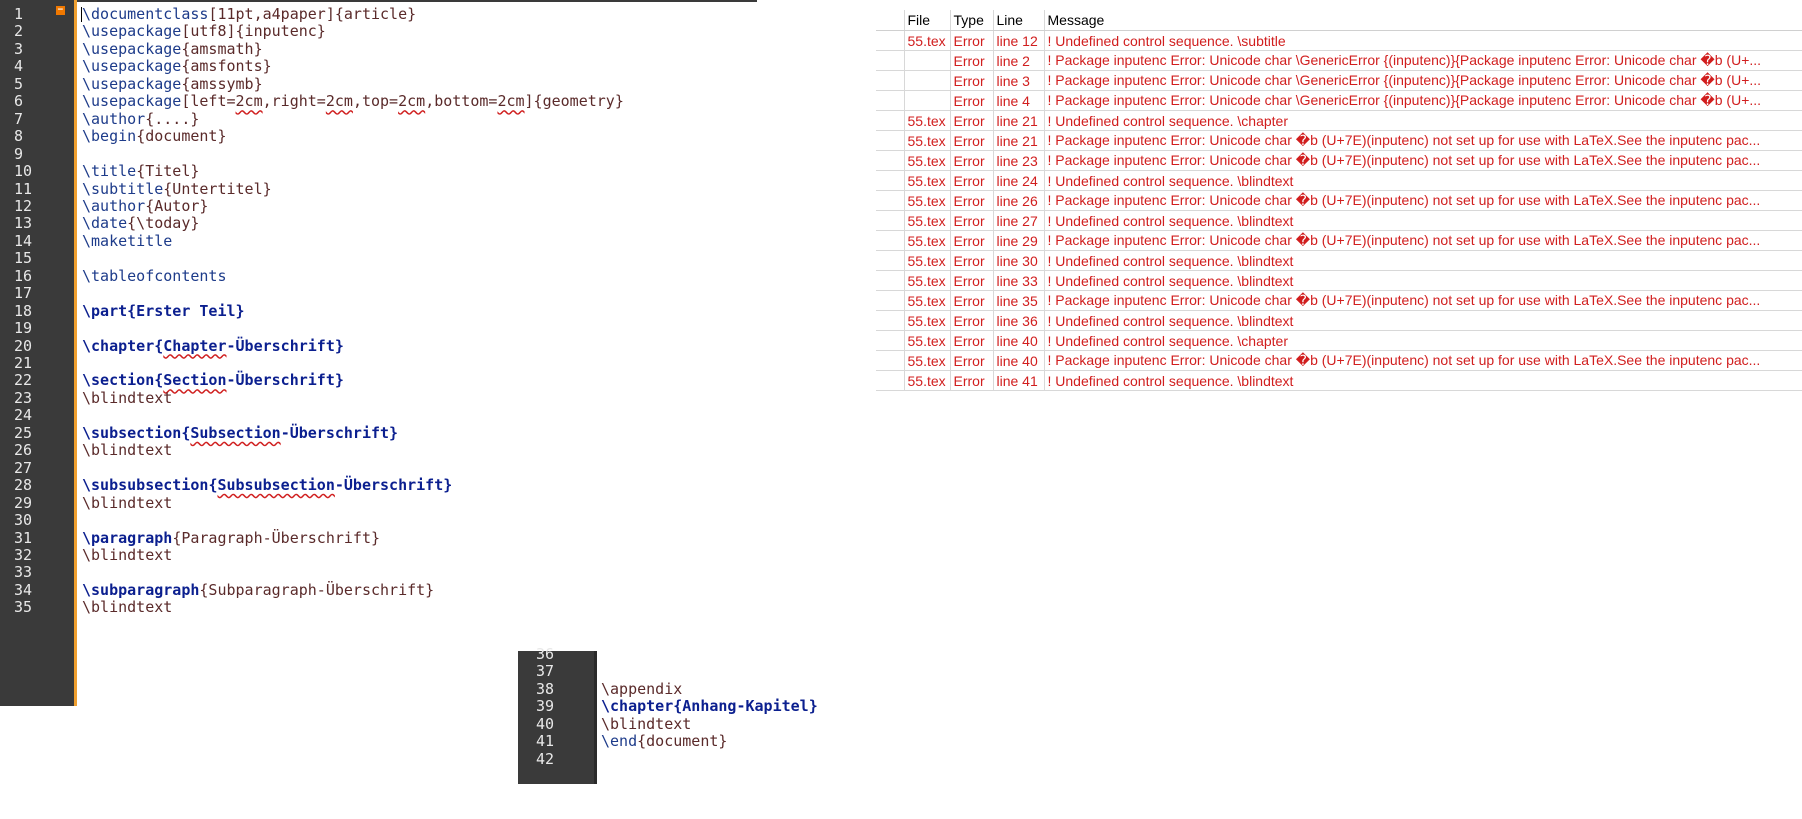  What do you see at coordinates (1019, 80) in the screenshot?
I see `line-cell: line 3` at bounding box center [1019, 80].